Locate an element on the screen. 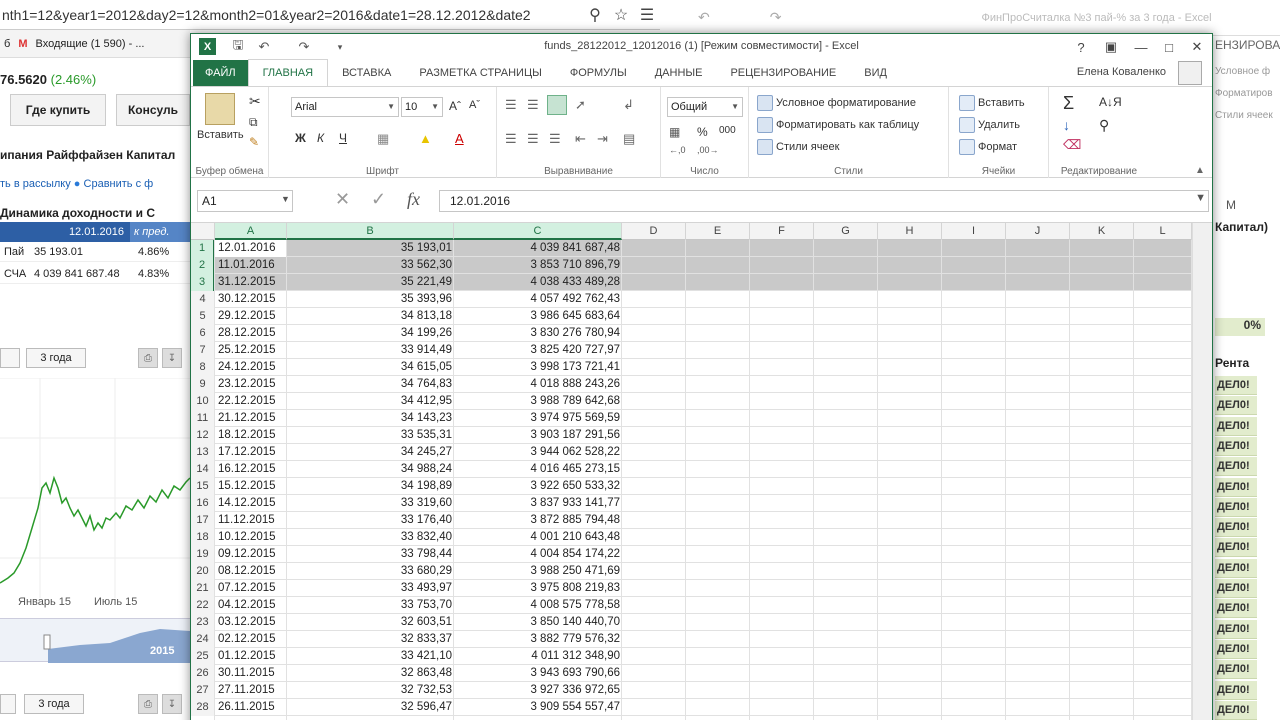  cell-a: 30.12.2015 is located at coordinates (251, 299).